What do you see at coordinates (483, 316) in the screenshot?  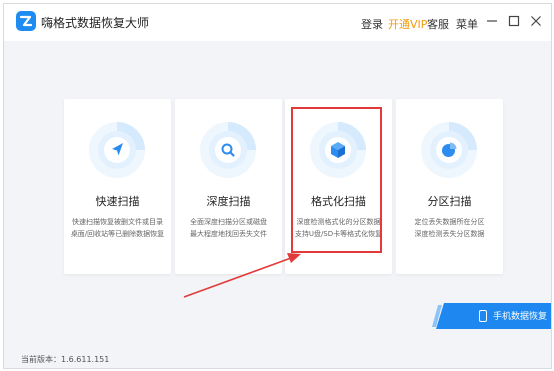 I see `phone-icon` at bounding box center [483, 316].